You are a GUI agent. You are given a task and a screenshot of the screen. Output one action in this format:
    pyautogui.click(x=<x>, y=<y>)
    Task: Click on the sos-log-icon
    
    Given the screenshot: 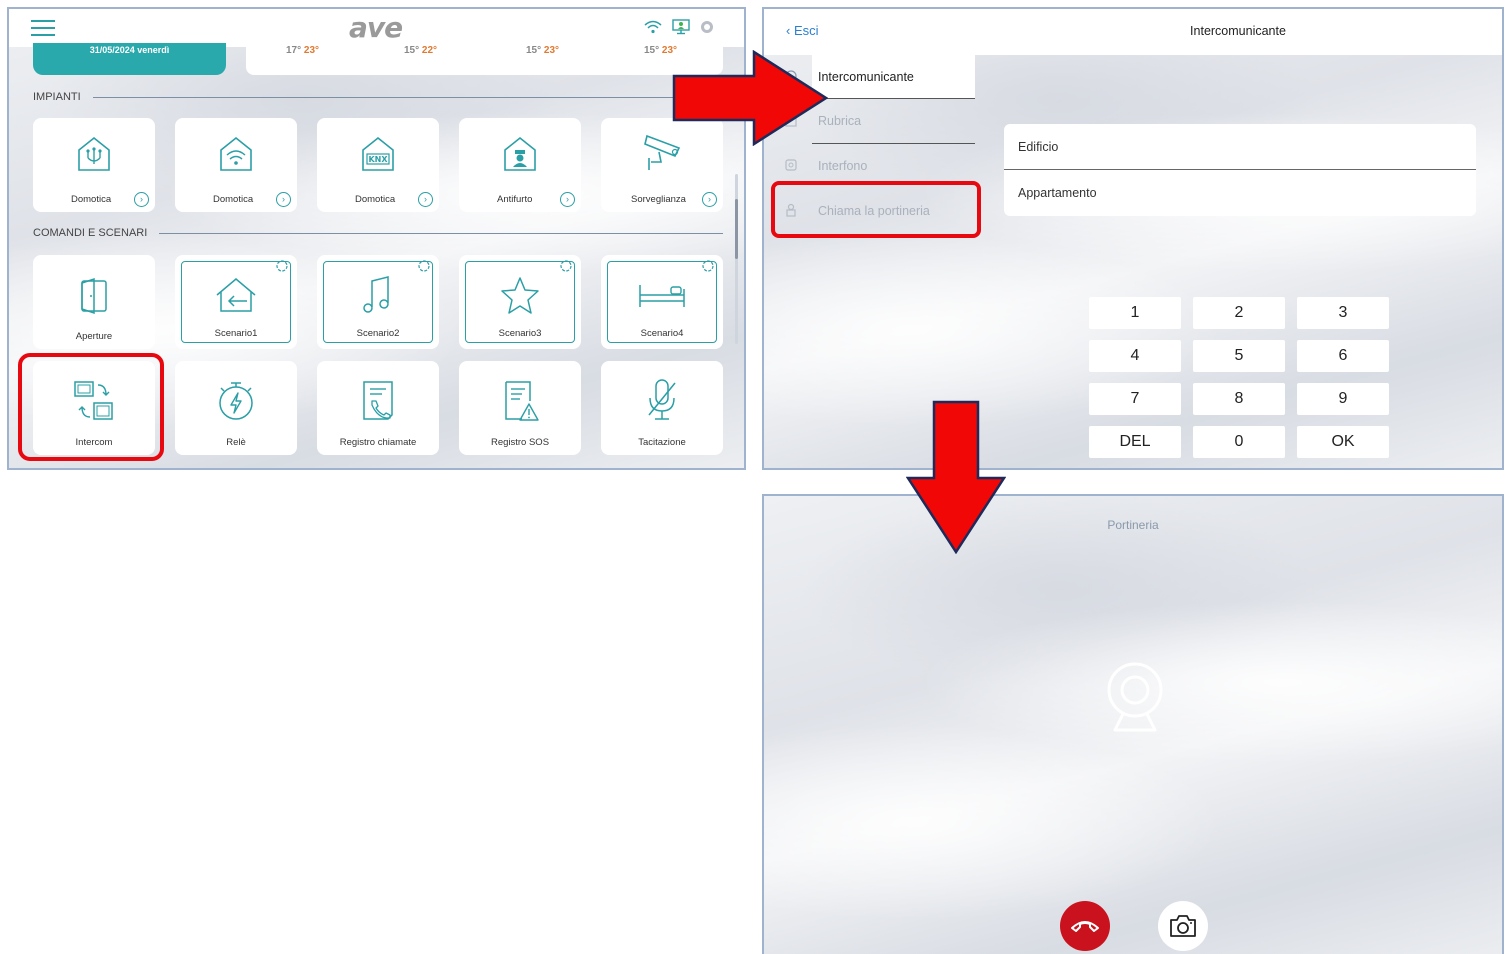 What is the action you would take?
    pyautogui.click(x=520, y=401)
    